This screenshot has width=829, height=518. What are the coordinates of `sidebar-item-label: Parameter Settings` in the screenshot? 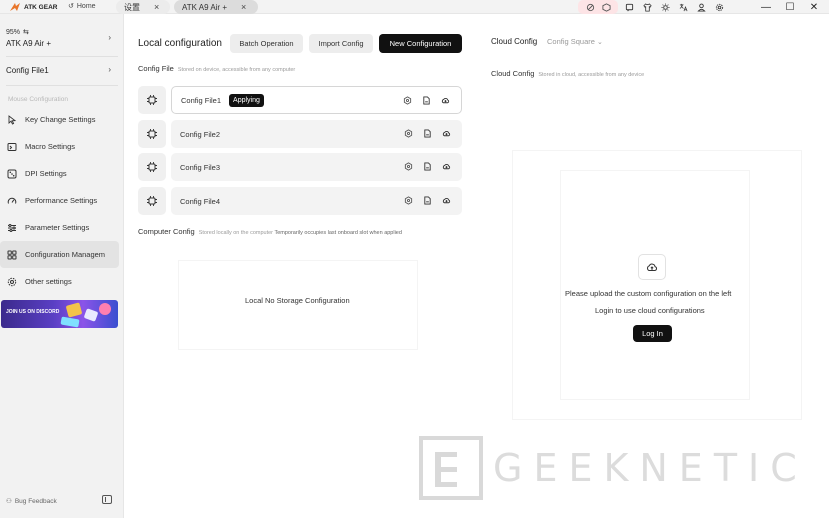 It's located at (57, 227).